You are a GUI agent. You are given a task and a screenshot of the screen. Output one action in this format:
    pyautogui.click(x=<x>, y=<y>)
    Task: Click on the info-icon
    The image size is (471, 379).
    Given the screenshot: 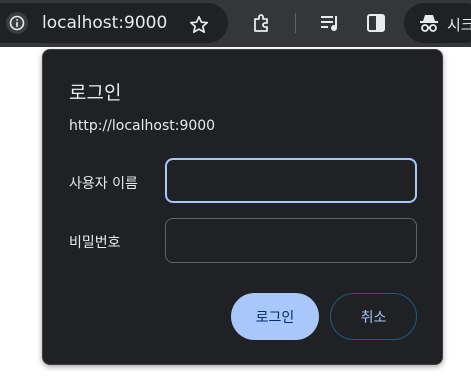 What is the action you would take?
    pyautogui.click(x=17, y=23)
    